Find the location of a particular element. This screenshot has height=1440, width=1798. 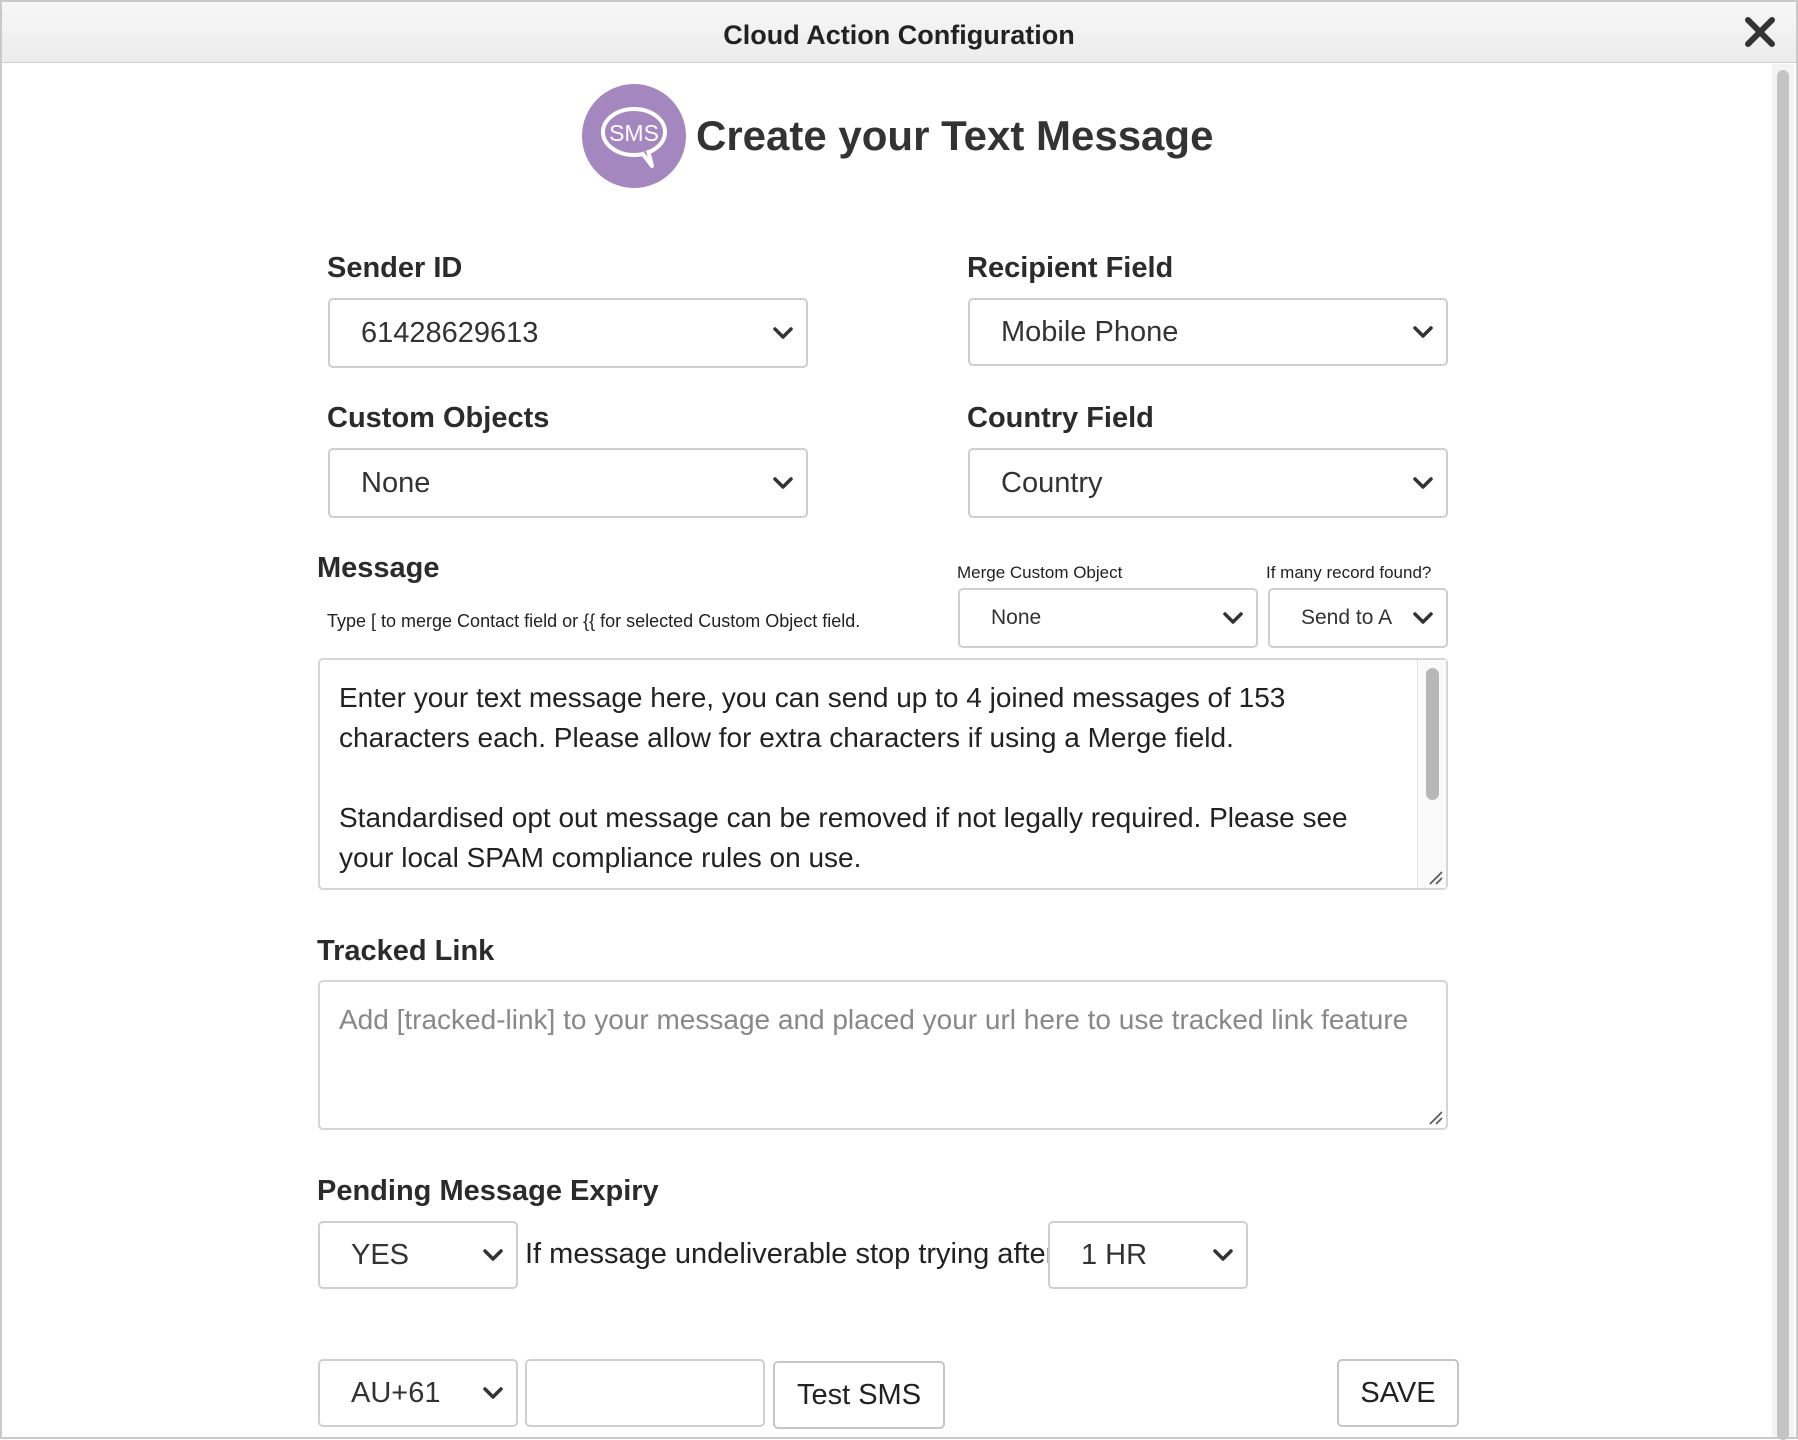

test-sms-button: Test SMS is located at coordinates (859, 1395).